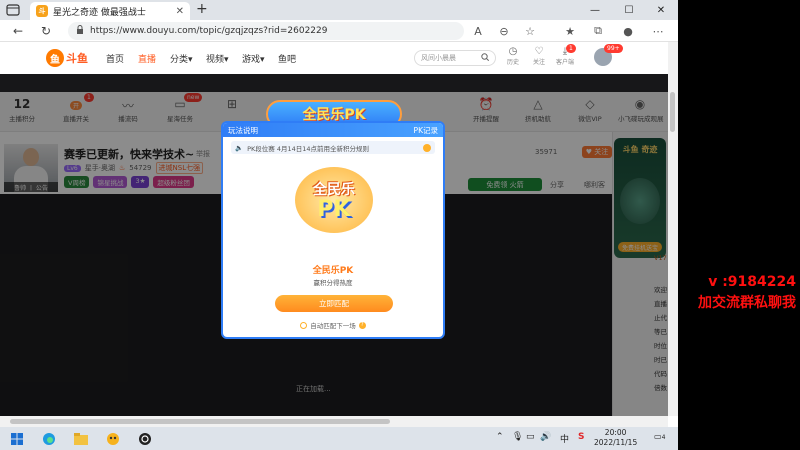  What do you see at coordinates (217, 58) in the screenshot?
I see `nav-video: 视频▾` at bounding box center [217, 58].